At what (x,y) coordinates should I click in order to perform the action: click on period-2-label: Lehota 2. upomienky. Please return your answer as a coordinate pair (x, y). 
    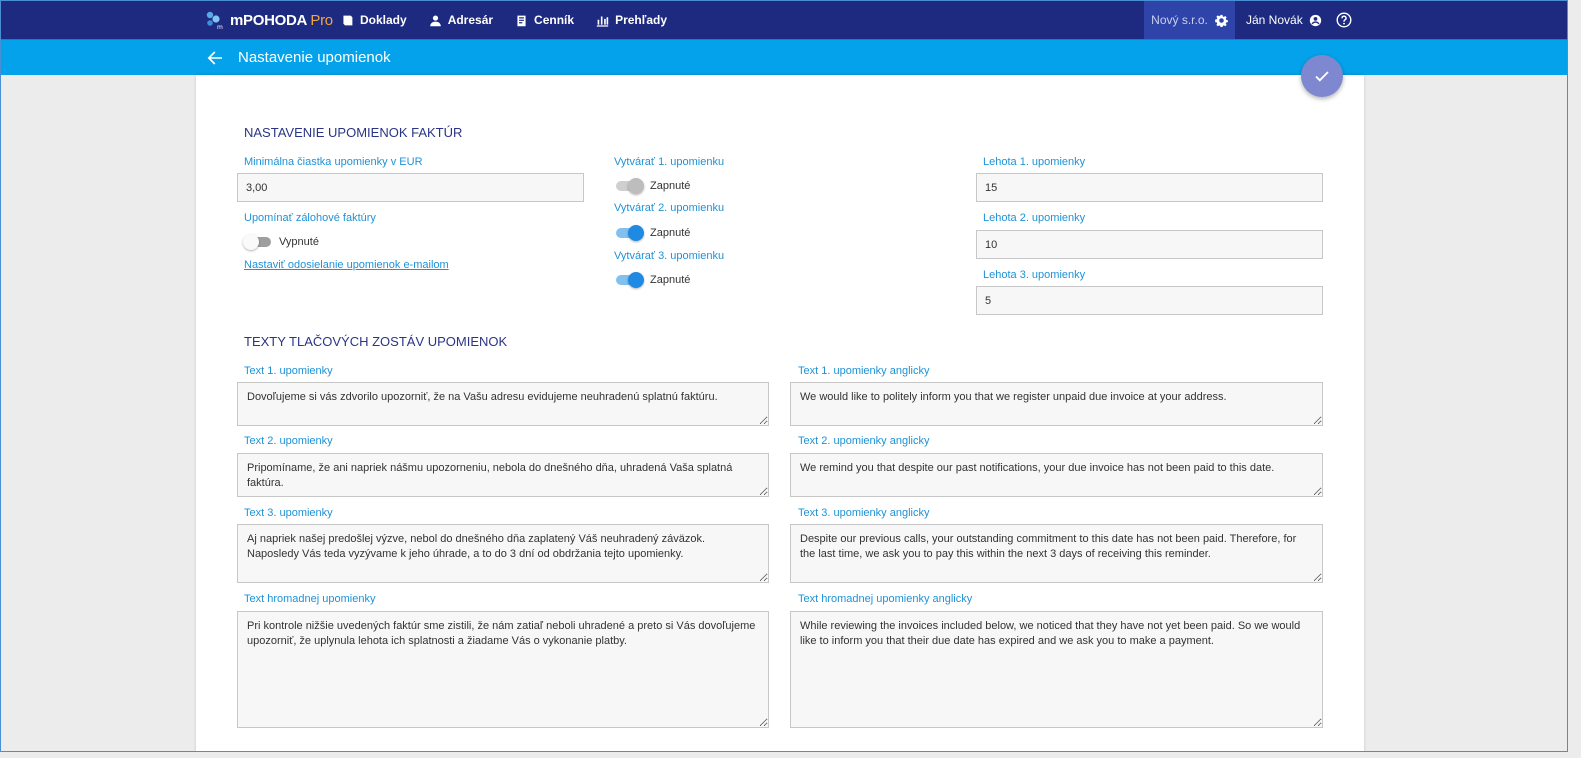
    Looking at the image, I should click on (1034, 218).